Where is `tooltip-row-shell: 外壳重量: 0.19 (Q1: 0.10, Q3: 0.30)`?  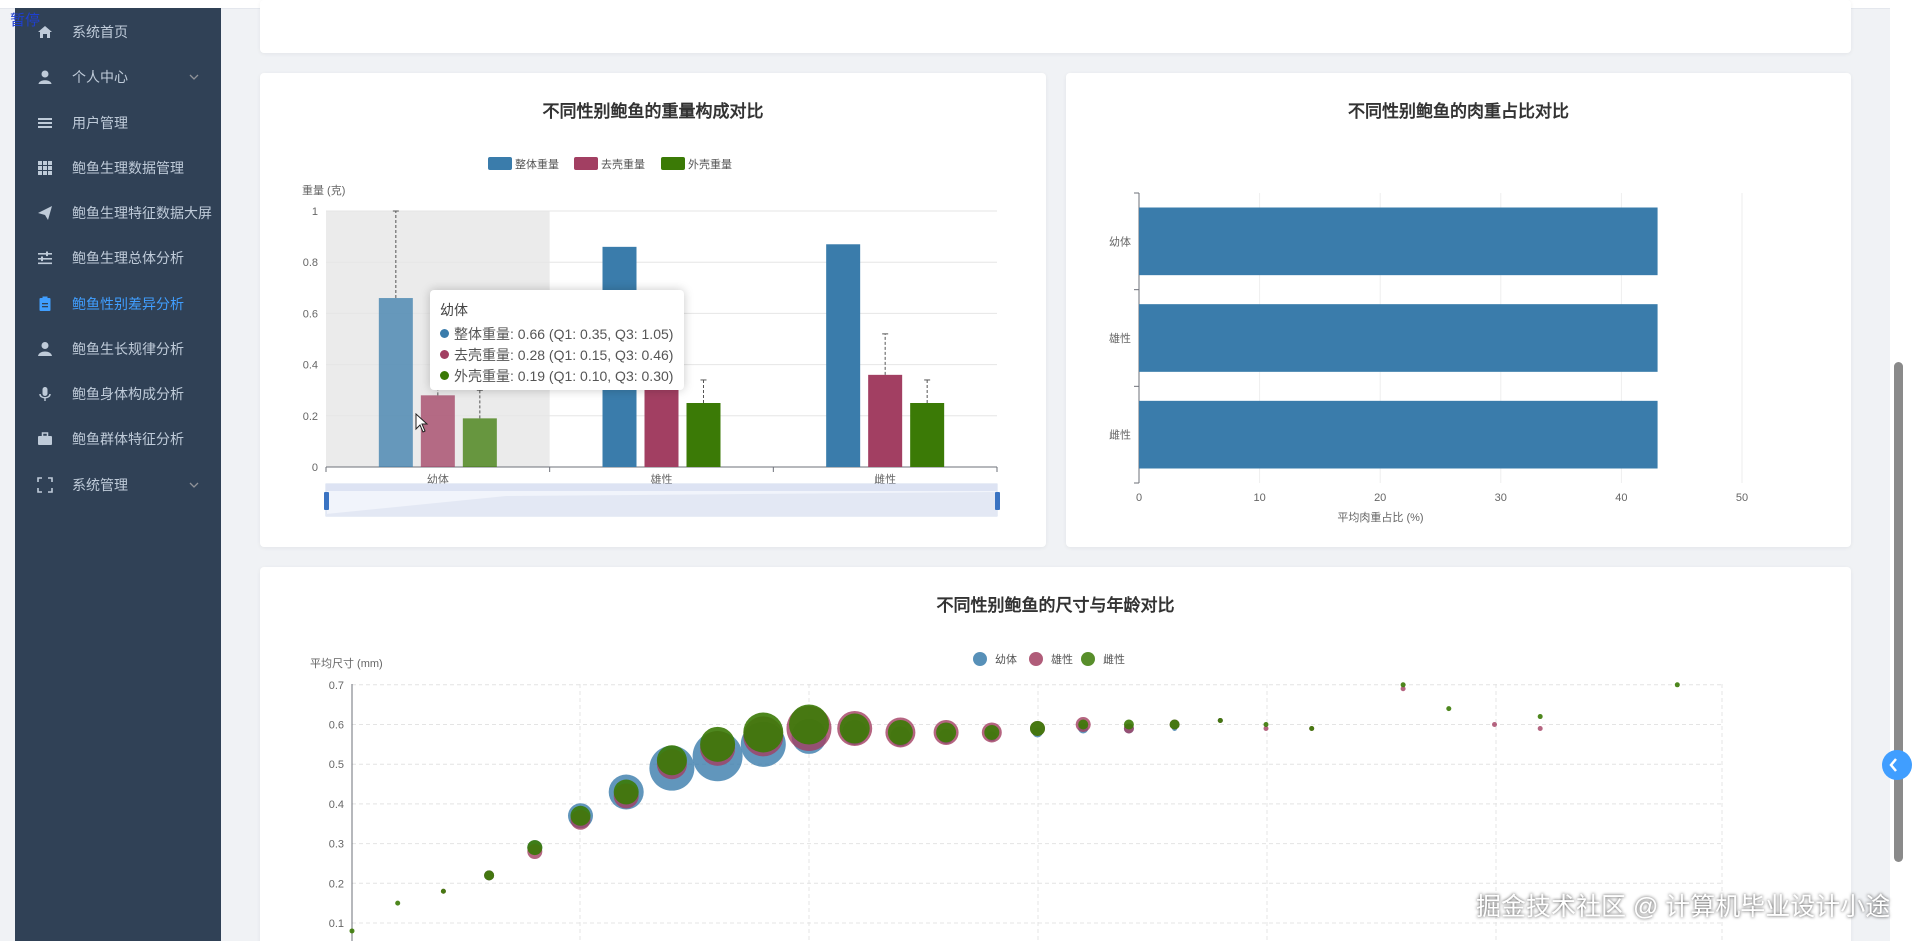 tooltip-row-shell: 外壳重量: 0.19 (Q1: 0.10, Q3: 0.30) is located at coordinates (557, 375).